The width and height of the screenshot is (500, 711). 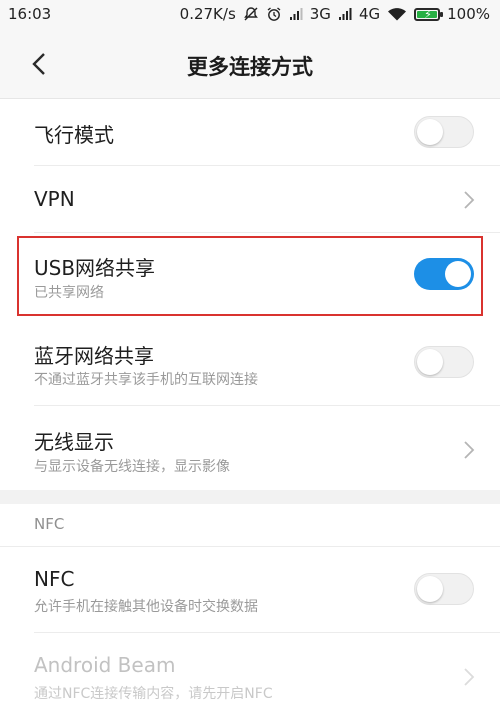 I want to click on page-title: 更多连接方式, so click(x=250, y=67).